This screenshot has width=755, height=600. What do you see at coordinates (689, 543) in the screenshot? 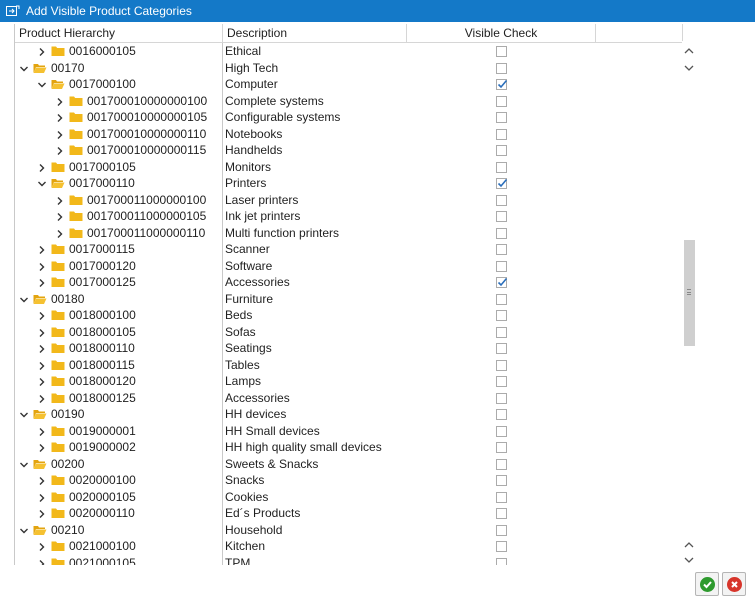
I see `scroll-up-bottom-icon` at bounding box center [689, 543].